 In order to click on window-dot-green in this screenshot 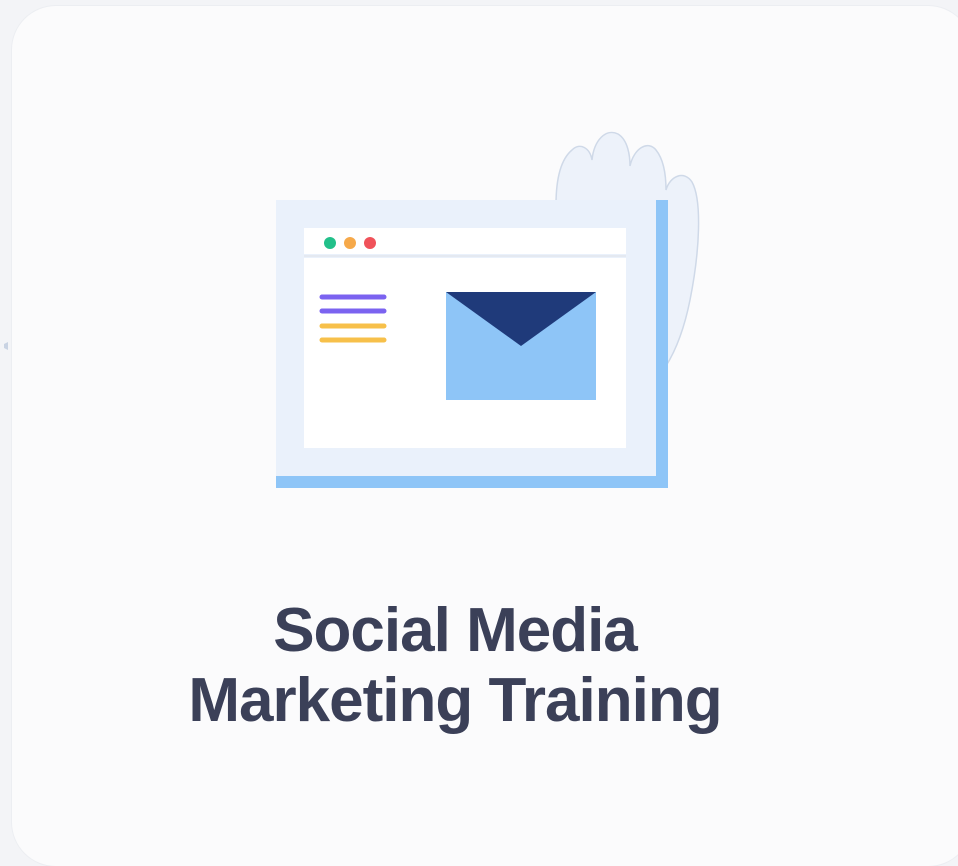, I will do `click(330, 243)`.